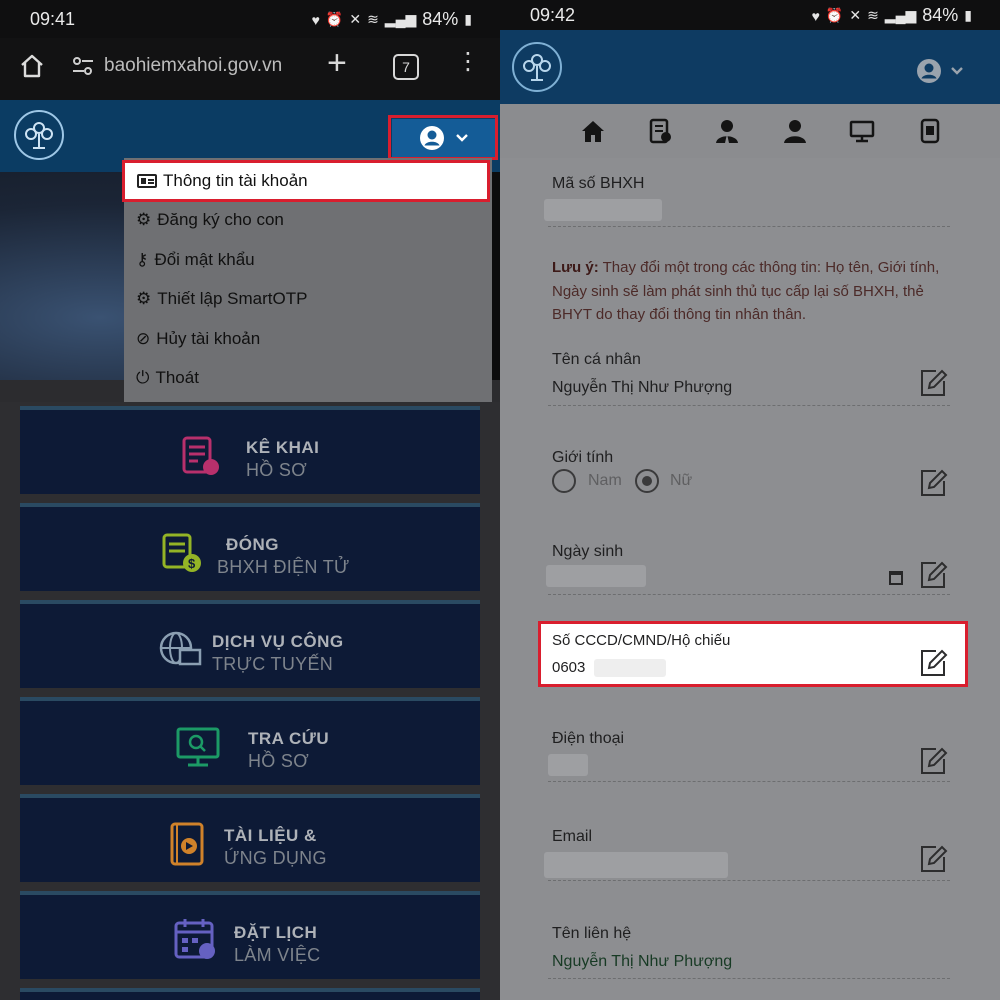 Image resolution: width=1000 pixels, height=1000 pixels. What do you see at coordinates (235, 180) in the screenshot?
I see `menu-item-label: Thông tin tài khoản` at bounding box center [235, 180].